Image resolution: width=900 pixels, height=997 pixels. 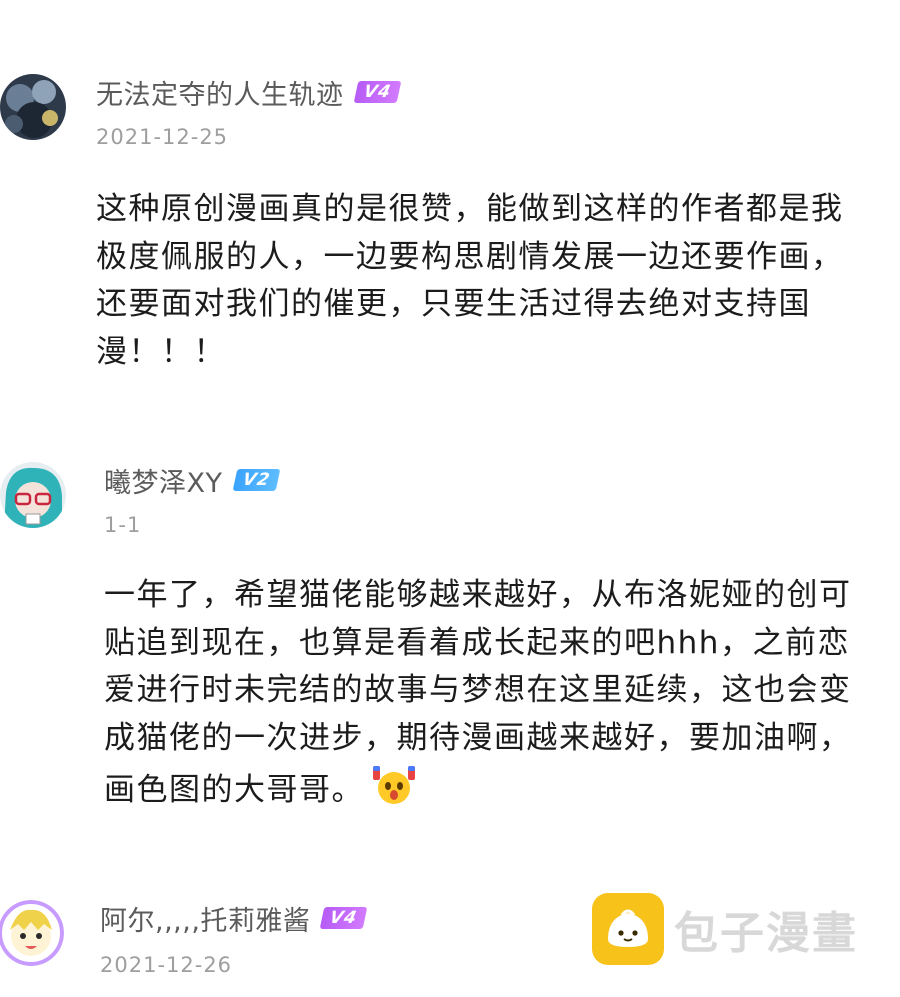 What do you see at coordinates (162, 137) in the screenshot?
I see `comment-date: 2021-12-25` at bounding box center [162, 137].